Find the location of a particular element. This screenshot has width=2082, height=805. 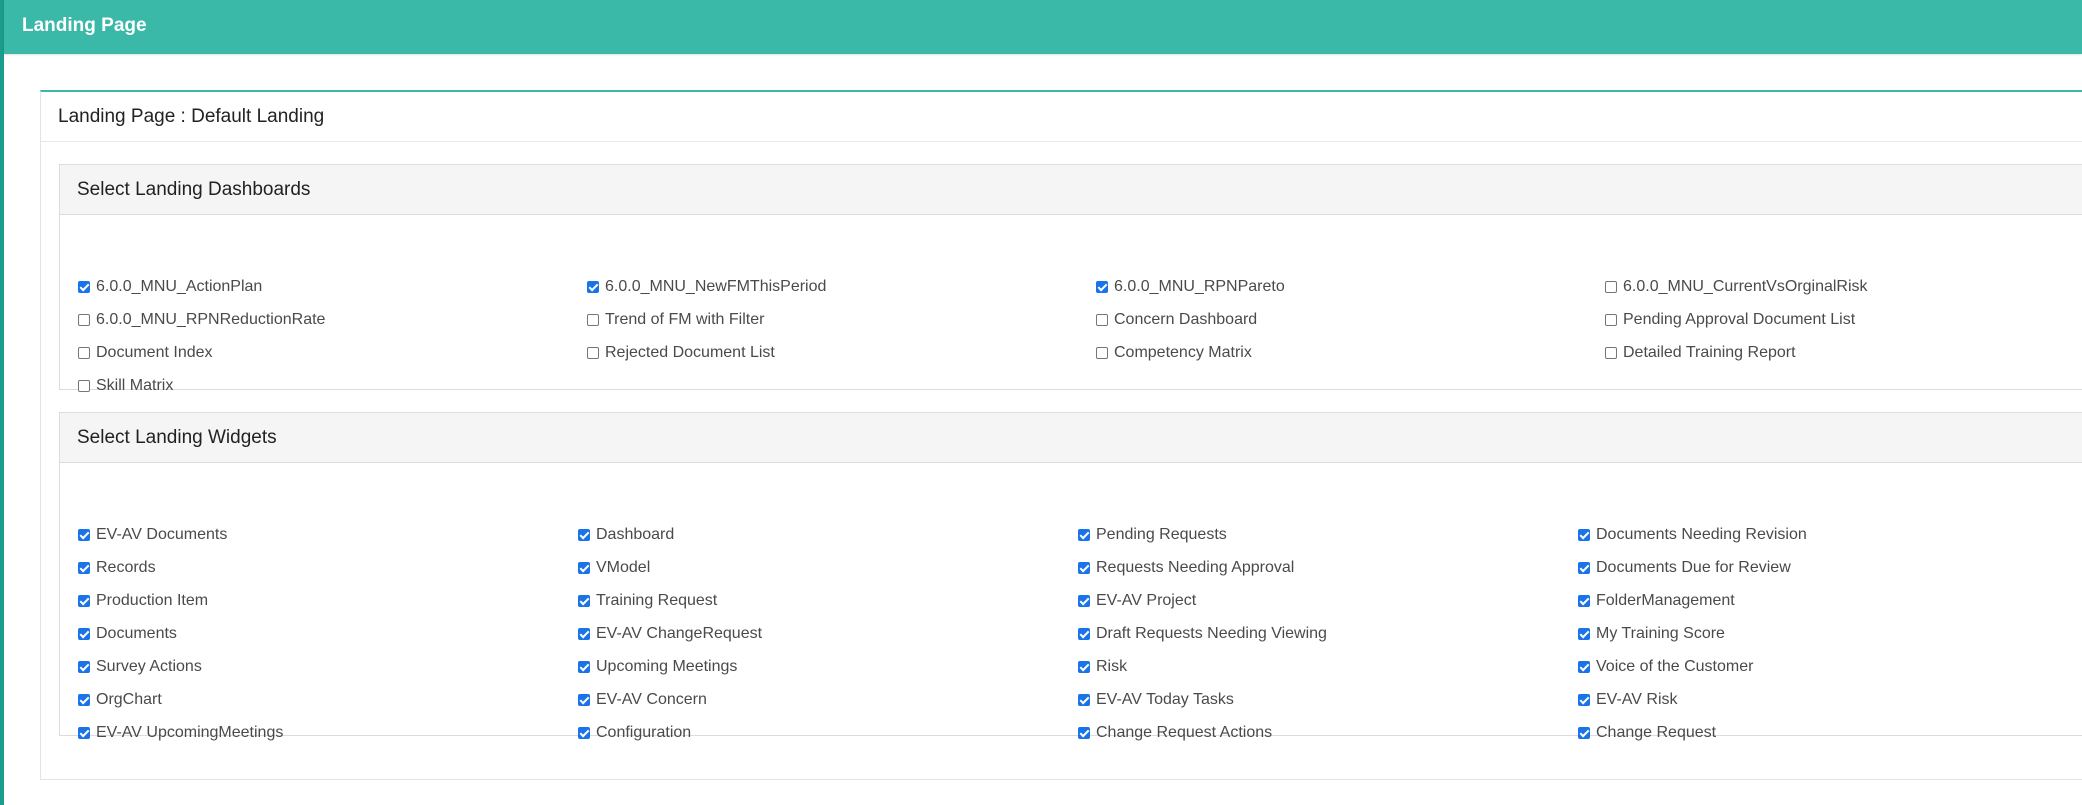

dashboard-checkbox-item: 6.0.0_MNU_RPNPareto is located at coordinates (1190, 287).